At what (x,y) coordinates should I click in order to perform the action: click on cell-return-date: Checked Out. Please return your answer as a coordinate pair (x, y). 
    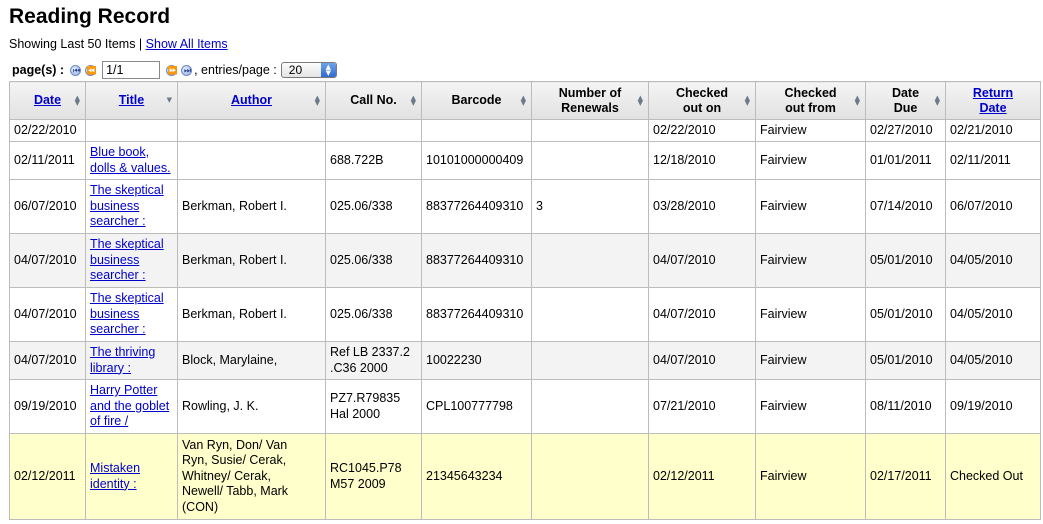
    Looking at the image, I should click on (993, 476).